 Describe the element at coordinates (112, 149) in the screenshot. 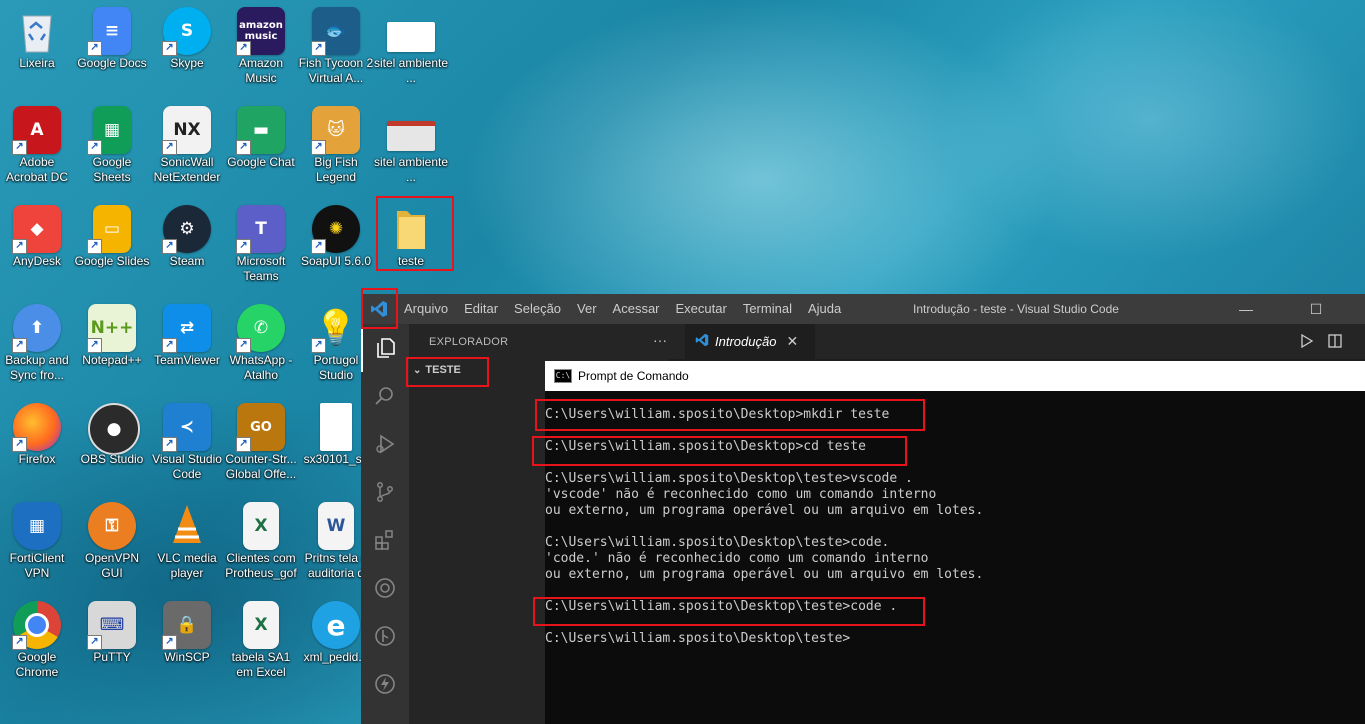

I see `desktop-icon-google-sheets: ▦ ↗ Google Sheets` at that location.